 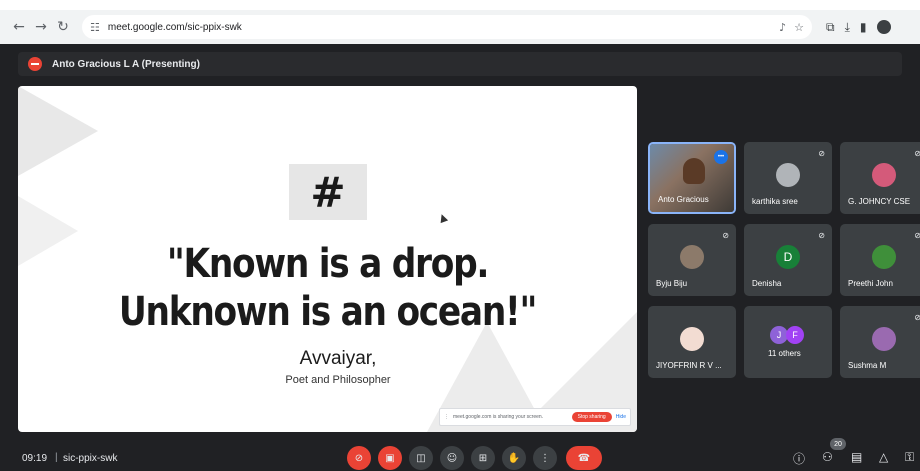 What do you see at coordinates (838, 444) in the screenshot?
I see `people-count-badge: 20` at bounding box center [838, 444].